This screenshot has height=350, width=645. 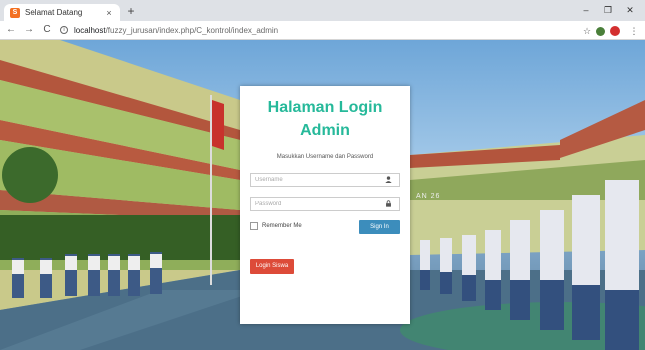 What do you see at coordinates (316, 204) in the screenshot?
I see `password-input` at bounding box center [316, 204].